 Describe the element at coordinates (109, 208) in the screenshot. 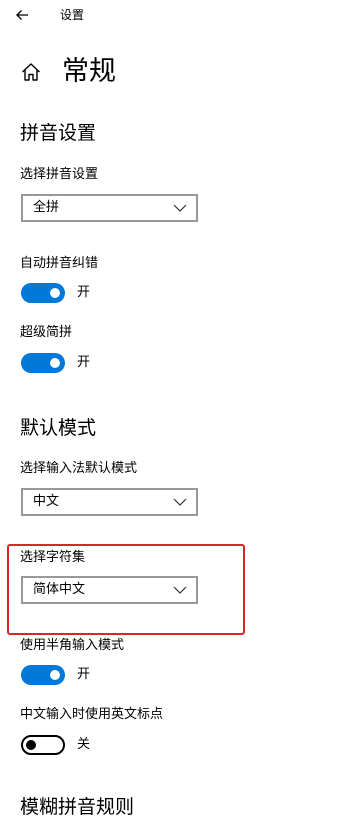

I see `pinyin-dropdown: 全拼` at that location.